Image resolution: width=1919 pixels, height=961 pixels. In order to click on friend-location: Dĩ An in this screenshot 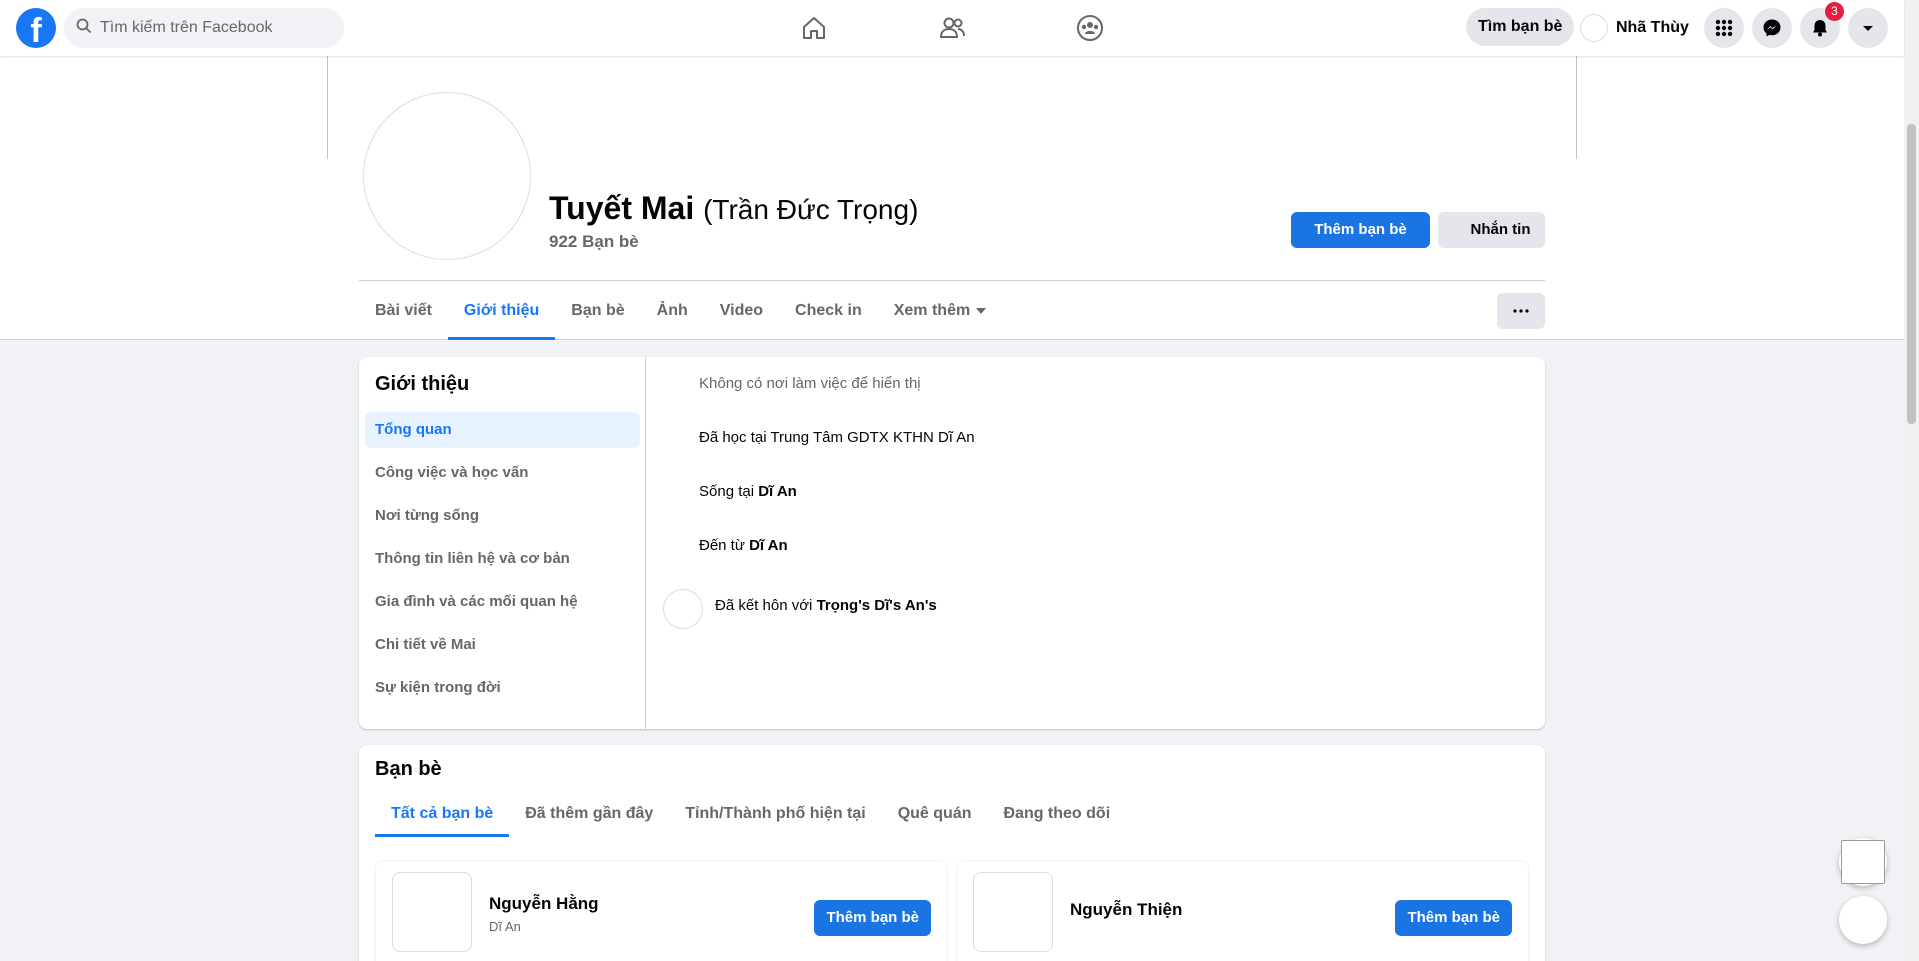, I will do `click(505, 926)`.